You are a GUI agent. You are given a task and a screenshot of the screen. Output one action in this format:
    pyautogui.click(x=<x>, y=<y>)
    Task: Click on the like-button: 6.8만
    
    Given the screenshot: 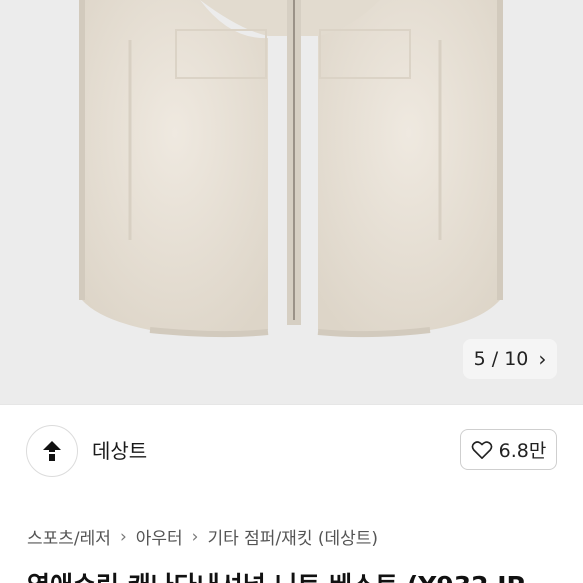 What is the action you would take?
    pyautogui.click(x=508, y=449)
    